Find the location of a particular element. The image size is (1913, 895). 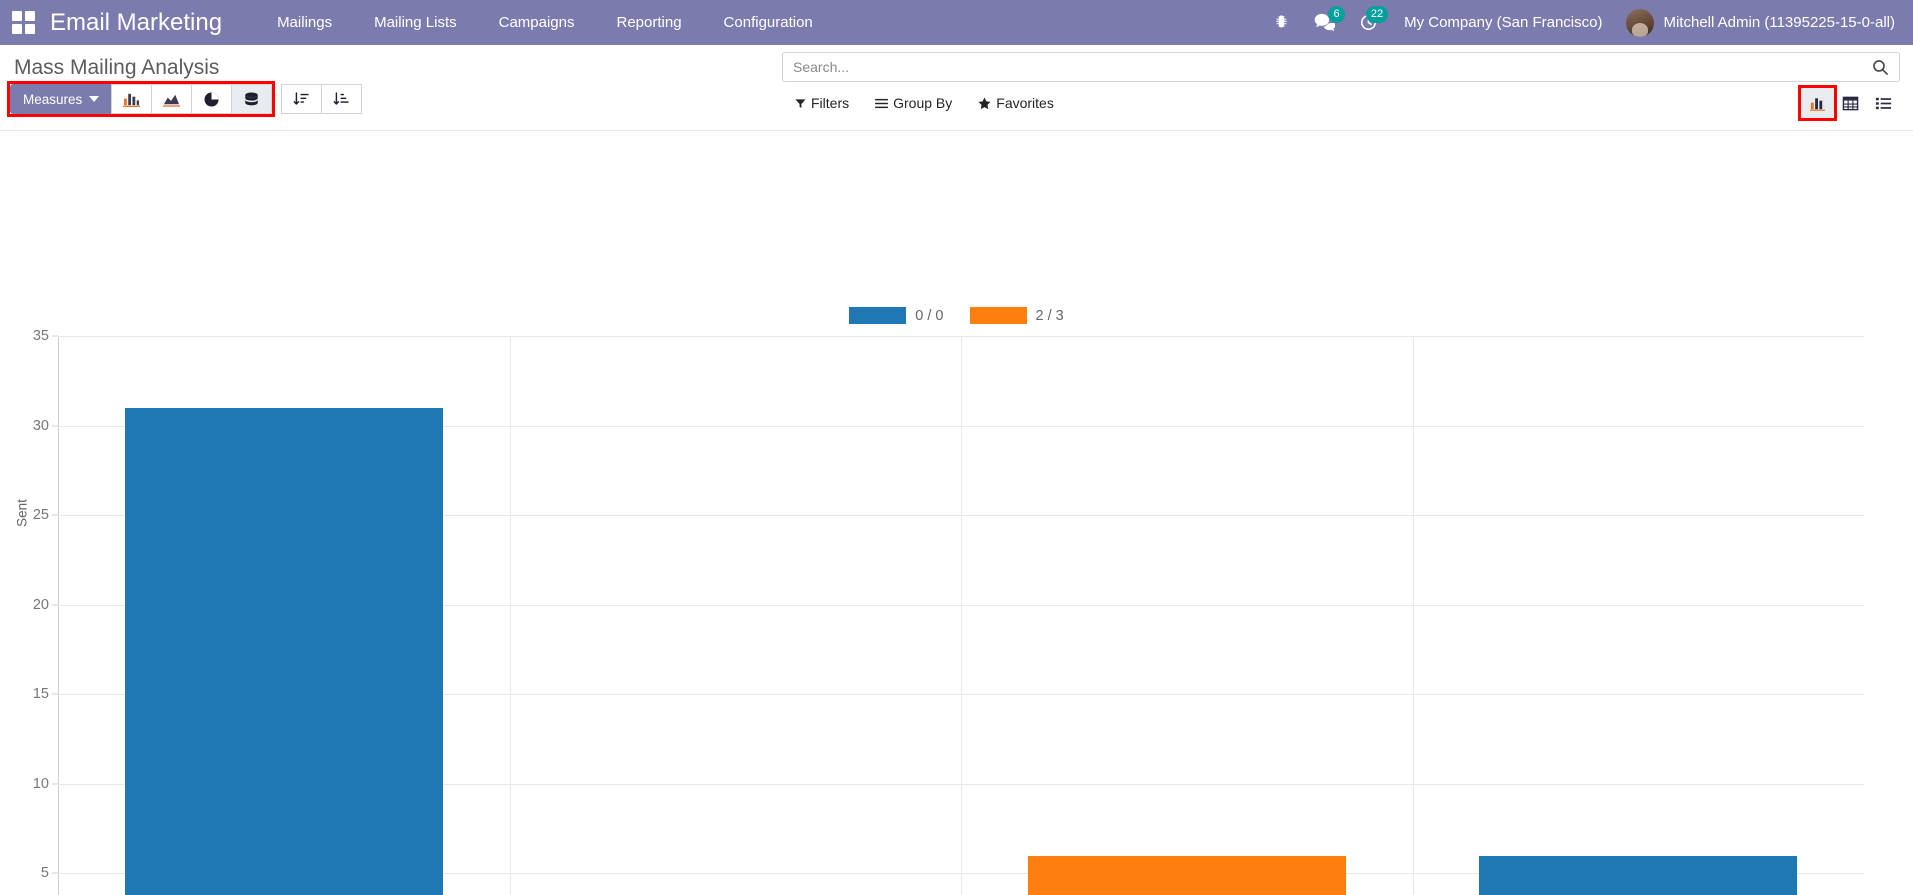

search-dropdowns: Filters Group By Favorites is located at coordinates (924, 103).